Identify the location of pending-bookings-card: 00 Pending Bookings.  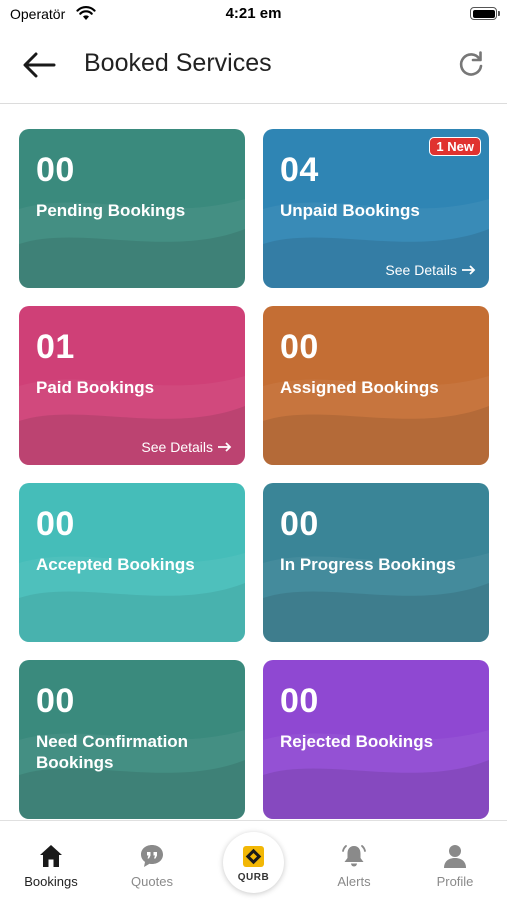
(132, 208).